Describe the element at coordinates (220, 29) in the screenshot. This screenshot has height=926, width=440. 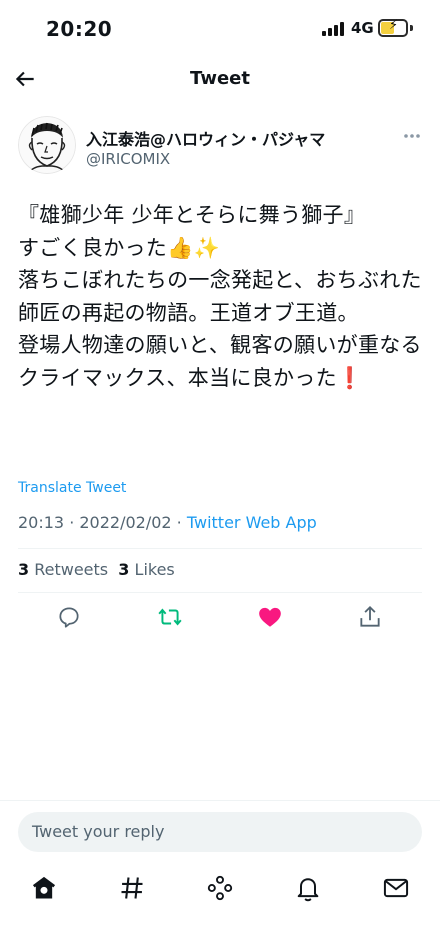
I see `status-bar: 20:20 4G ⚡` at that location.